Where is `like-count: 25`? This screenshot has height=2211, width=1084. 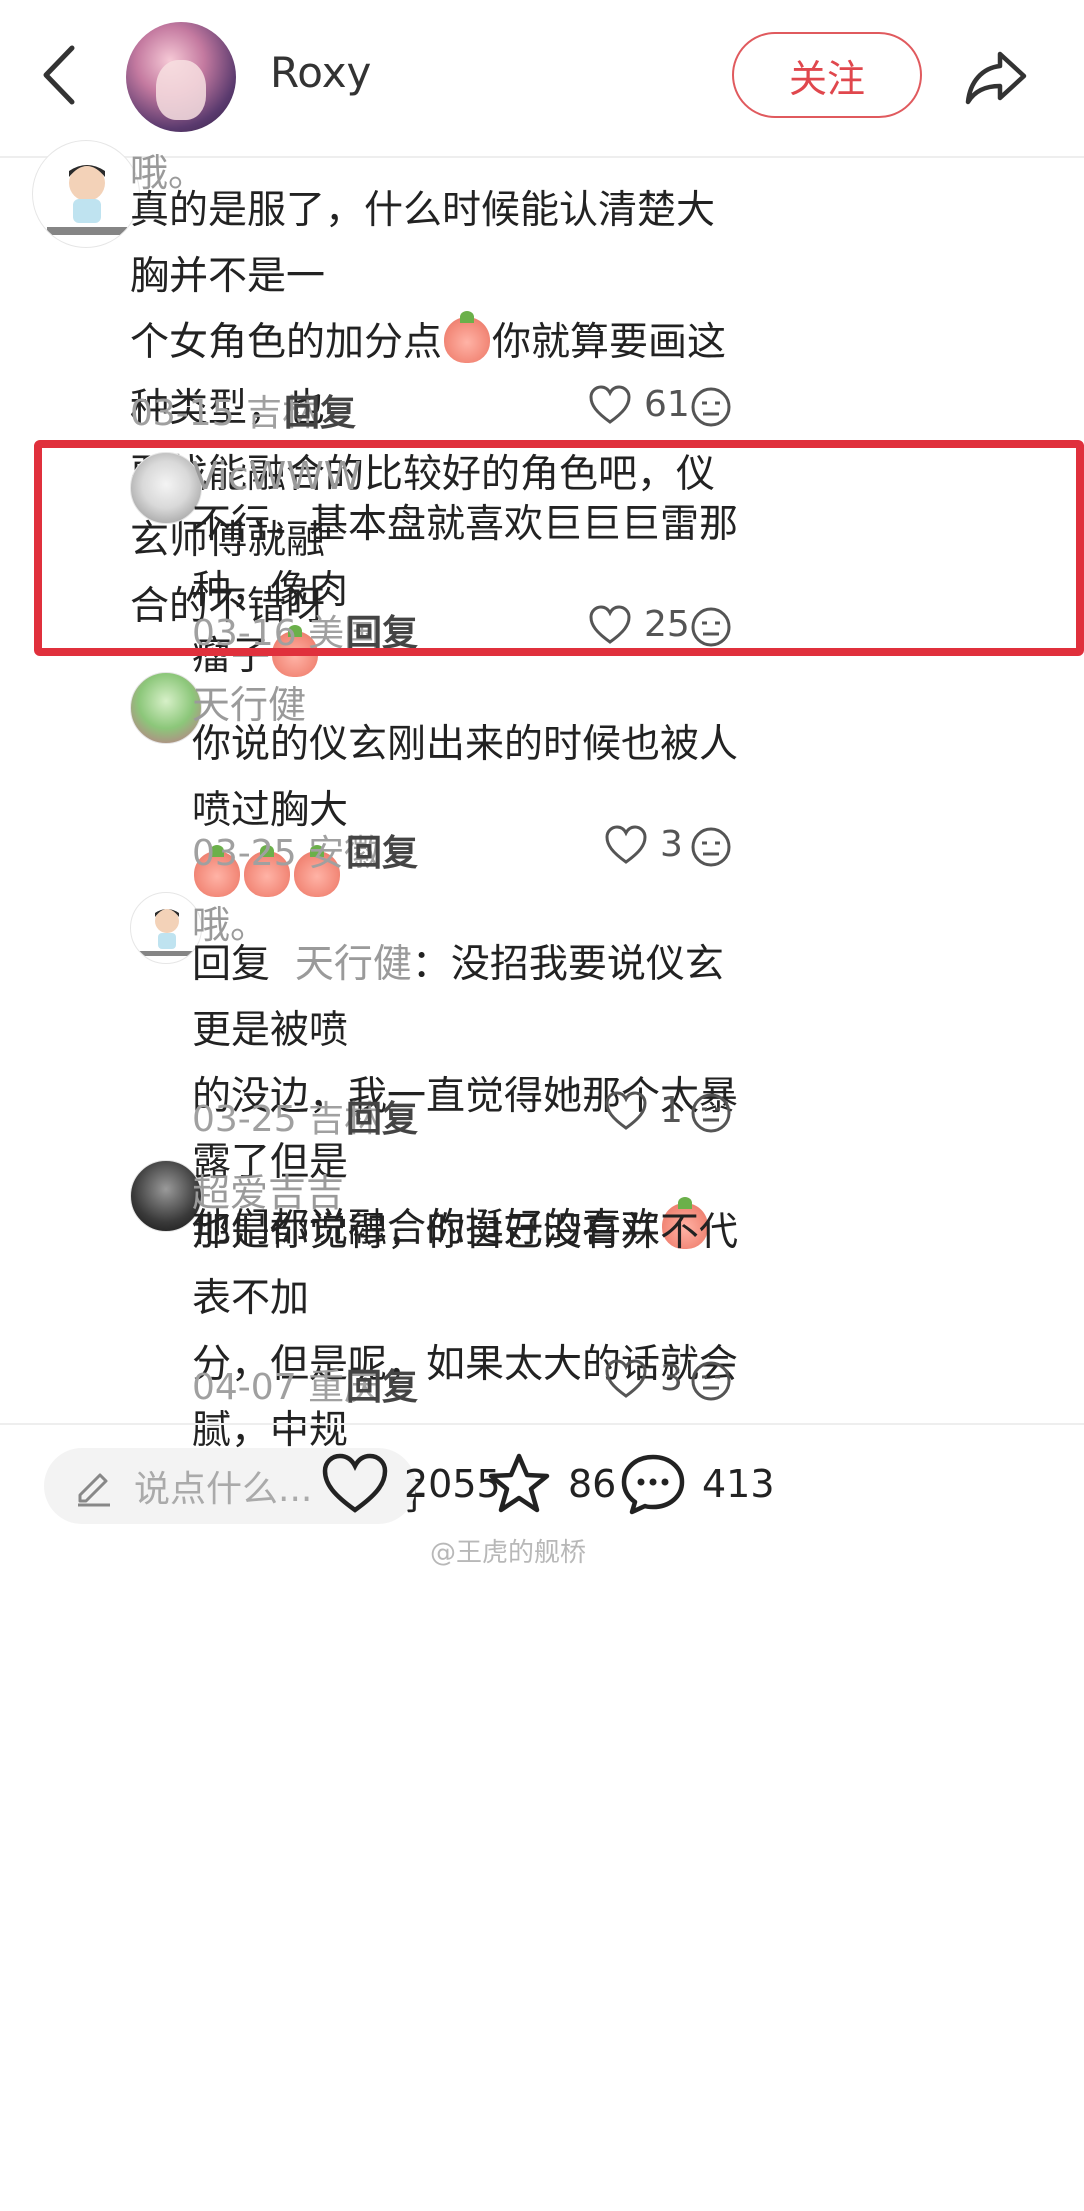 like-count: 25 is located at coordinates (667, 624).